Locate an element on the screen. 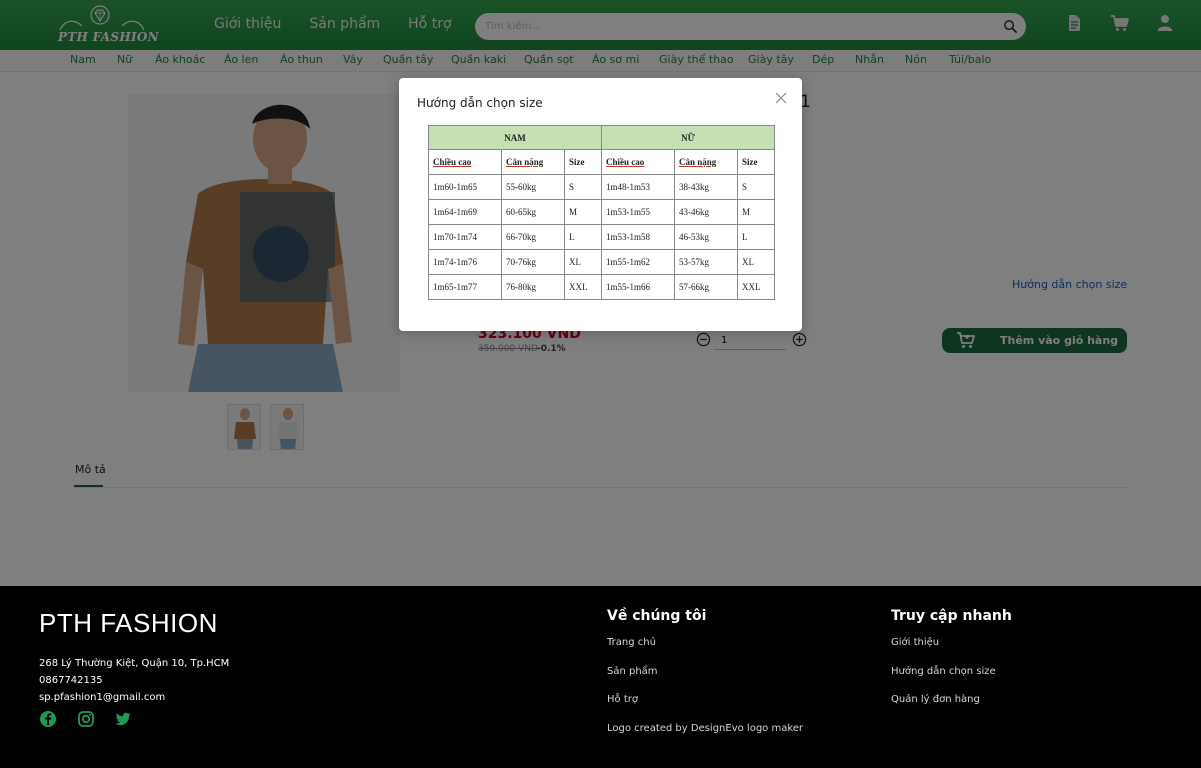  footer-quick-heading: Truy cập nhanh is located at coordinates (951, 616).